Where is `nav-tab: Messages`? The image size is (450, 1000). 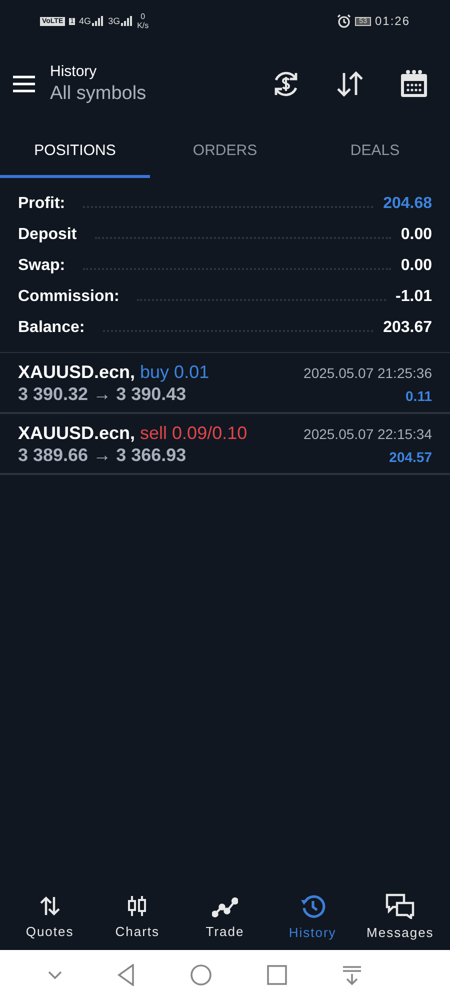 nav-tab: Messages is located at coordinates (400, 916).